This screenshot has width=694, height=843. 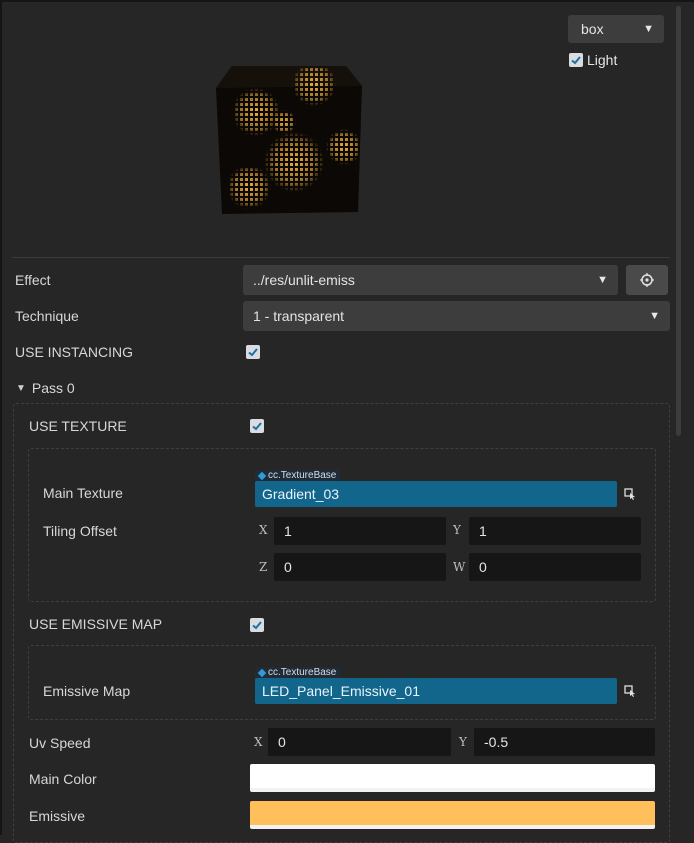 What do you see at coordinates (304, 280) in the screenshot?
I see `effect-value: ../res/unlit-emiss` at bounding box center [304, 280].